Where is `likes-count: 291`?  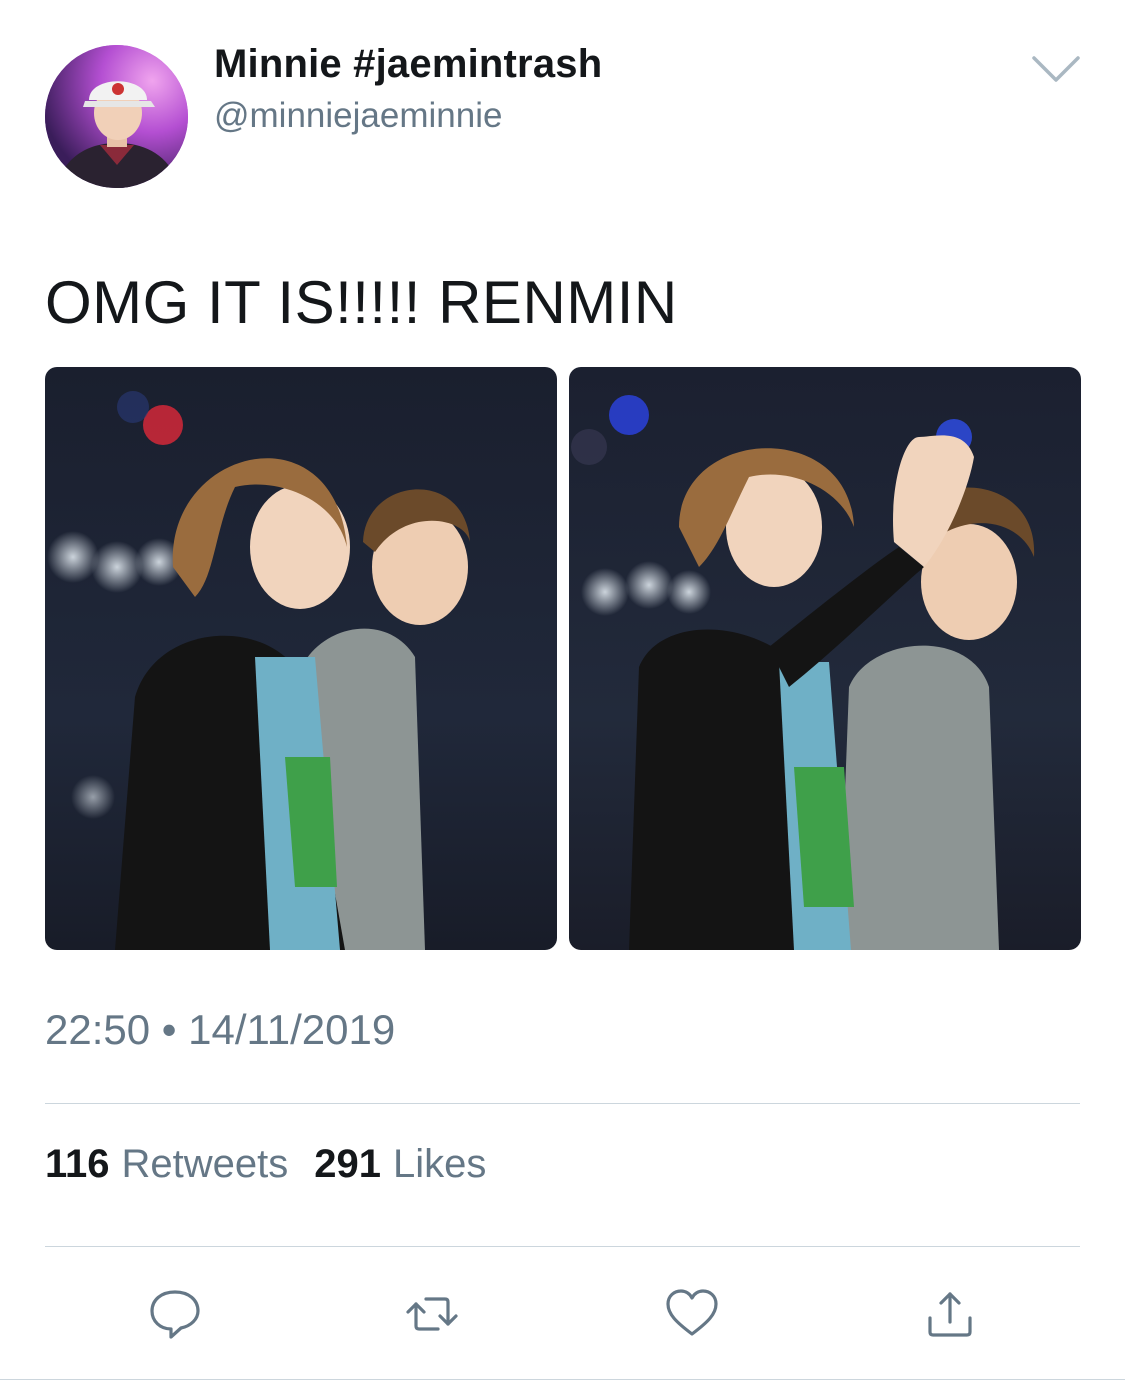 likes-count: 291 is located at coordinates (348, 1164).